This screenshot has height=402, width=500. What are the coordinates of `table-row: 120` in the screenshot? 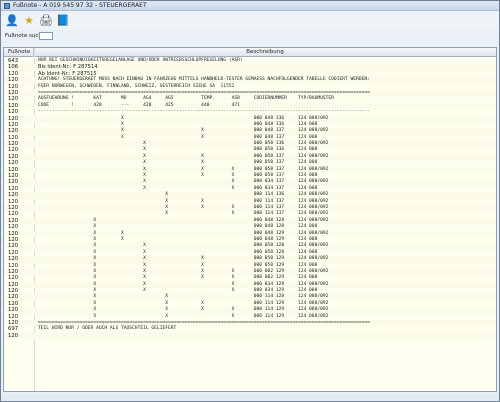 It's located at (250, 336).